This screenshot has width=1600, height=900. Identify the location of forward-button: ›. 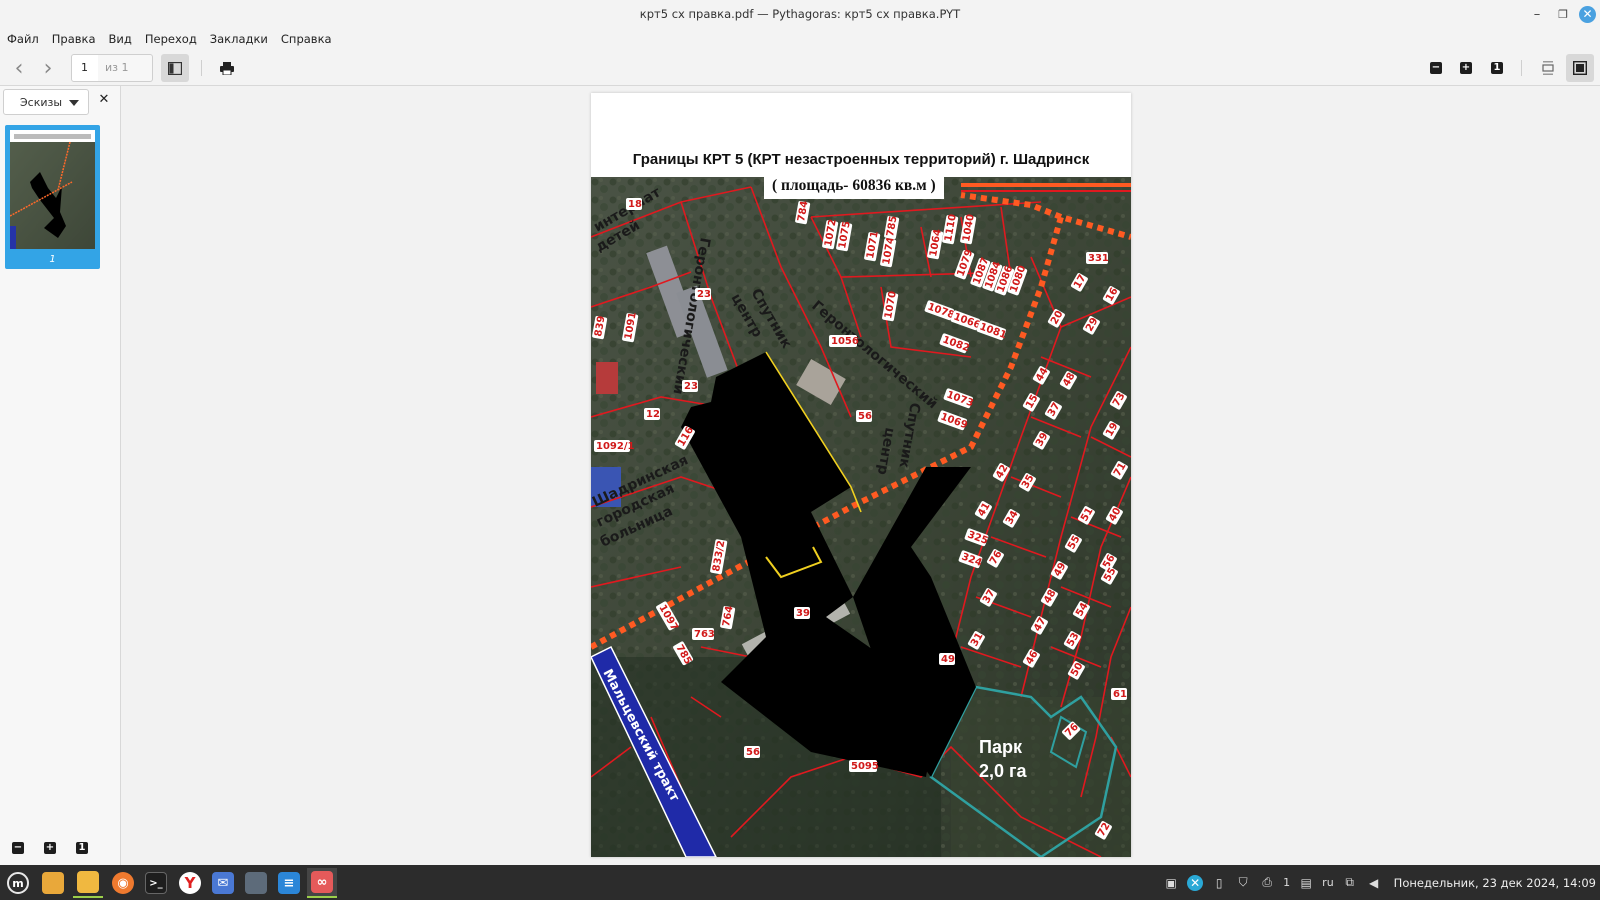
(48, 68).